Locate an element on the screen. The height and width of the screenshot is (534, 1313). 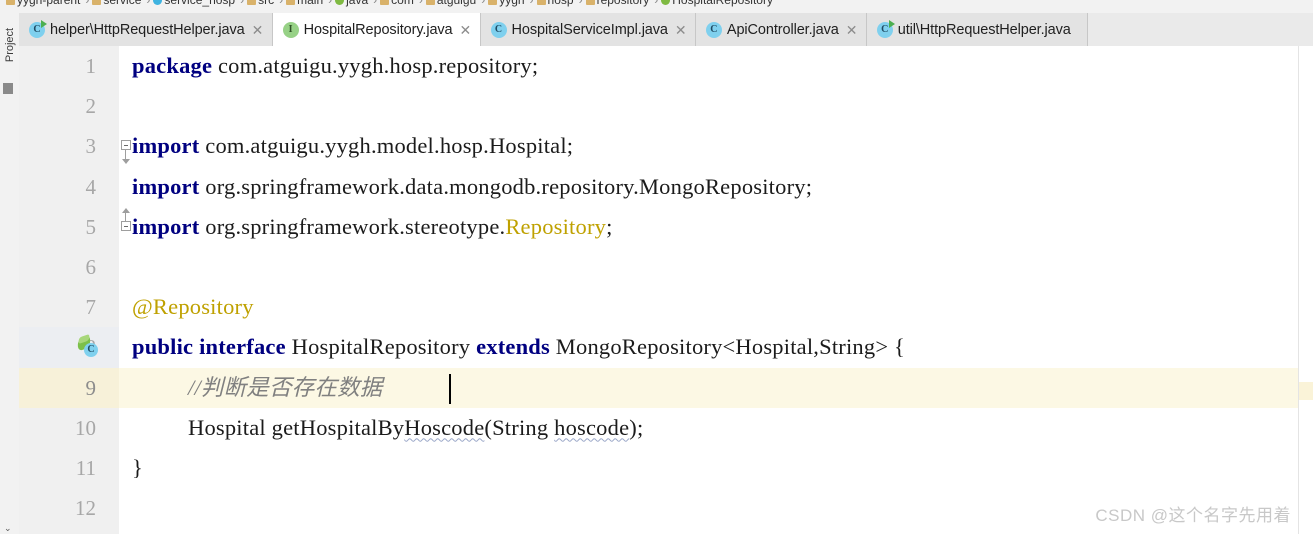
editor-tab-label: HospitalServiceImpl.java is located at coordinates (589, 29).